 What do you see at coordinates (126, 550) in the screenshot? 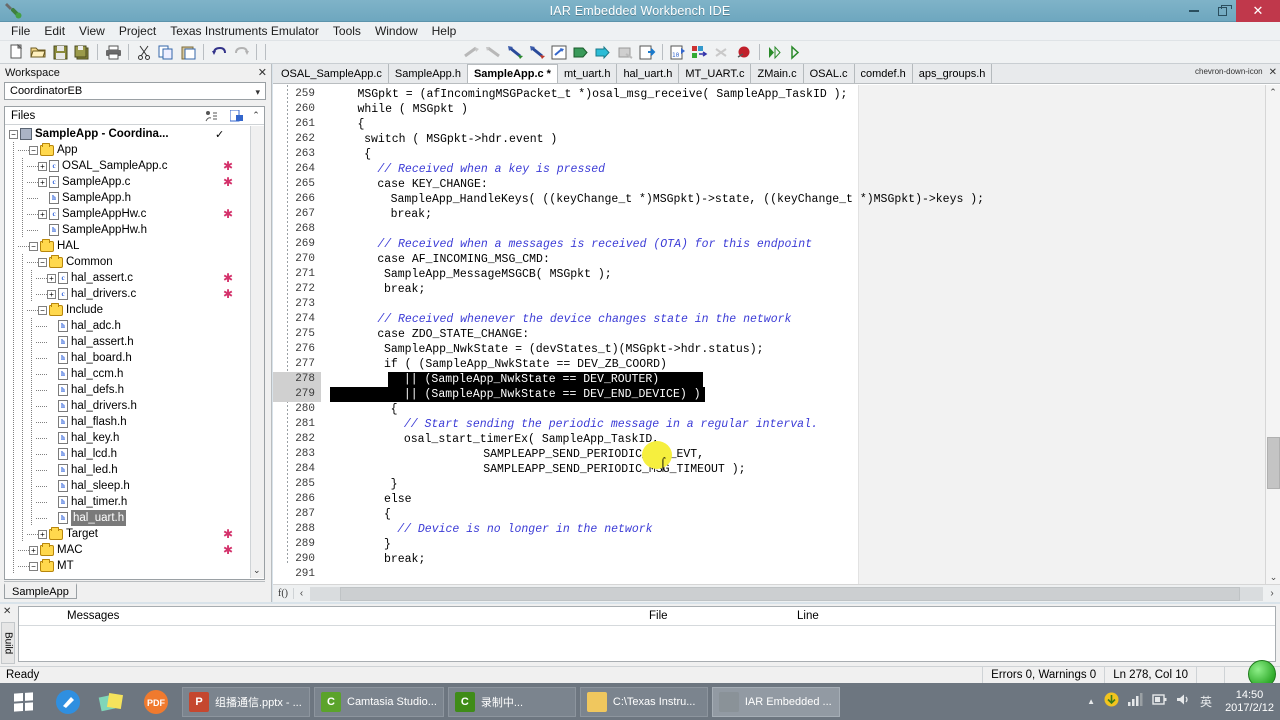
I see `tree-node: + MAC ✱` at bounding box center [126, 550].